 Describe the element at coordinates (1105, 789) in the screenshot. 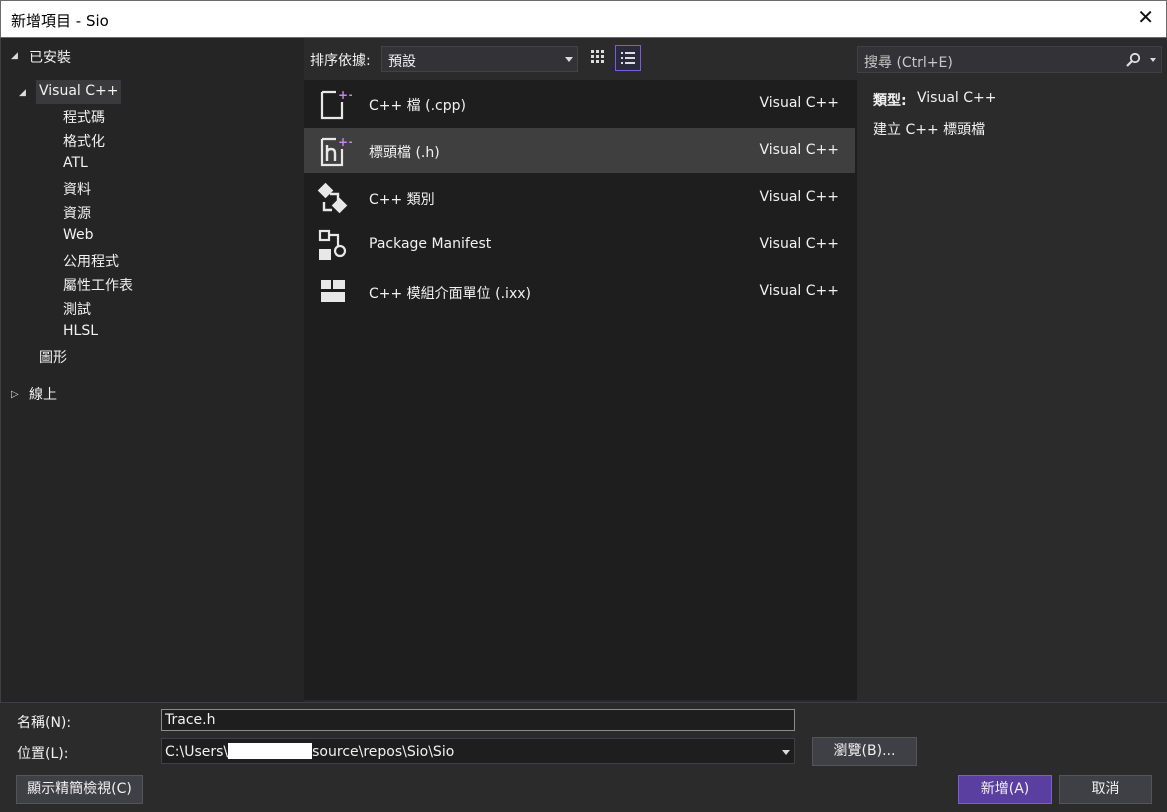

I see `cancel-button: 取消` at that location.